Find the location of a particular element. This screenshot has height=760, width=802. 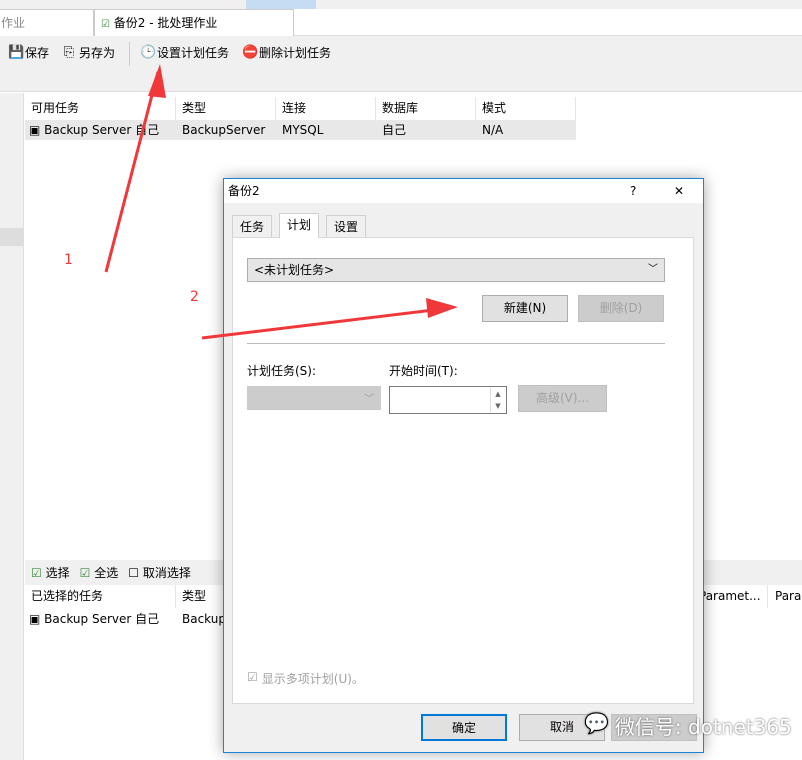

tab-schedule: 计划 is located at coordinates (299, 225).